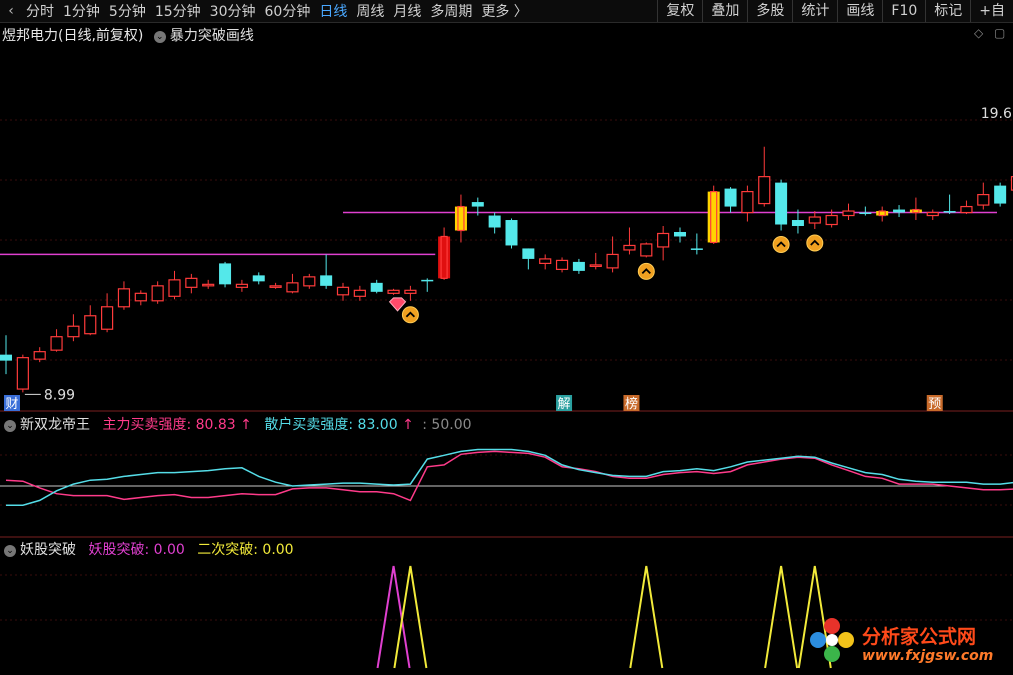 Image resolution: width=1013 pixels, height=675 pixels. What do you see at coordinates (919, 637) in the screenshot?
I see `watermark-title: 分析家公式网` at bounding box center [919, 637].